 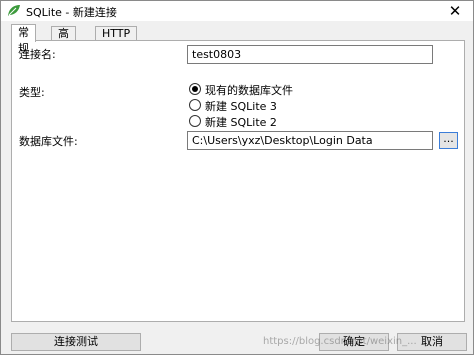 I want to click on db-file-input: C:\Users\yxz\Desktop\Login Data, so click(x=310, y=140).